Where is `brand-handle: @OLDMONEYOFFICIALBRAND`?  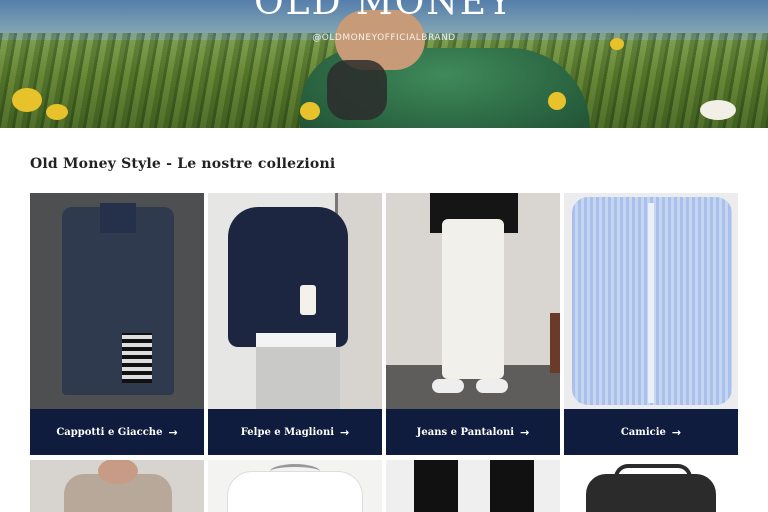
brand-handle: @OLDMONEYOFFICIALBRAND is located at coordinates (384, 38).